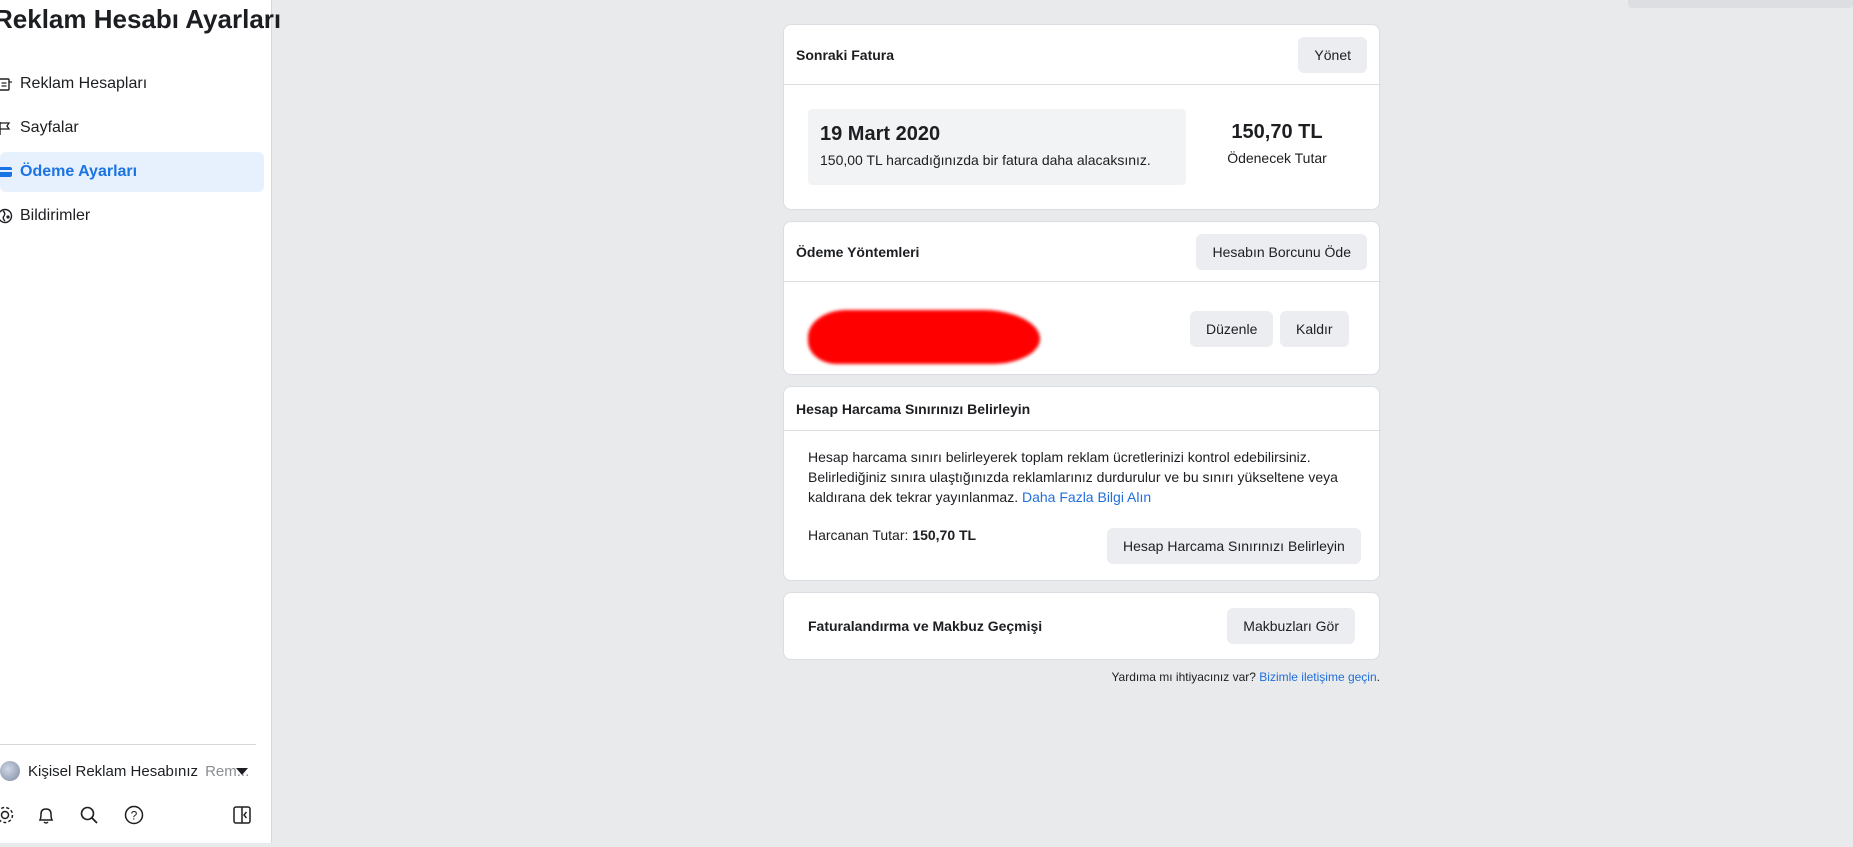  Describe the element at coordinates (55, 215) in the screenshot. I see `sidebar-item-label: Bildirimler` at that location.